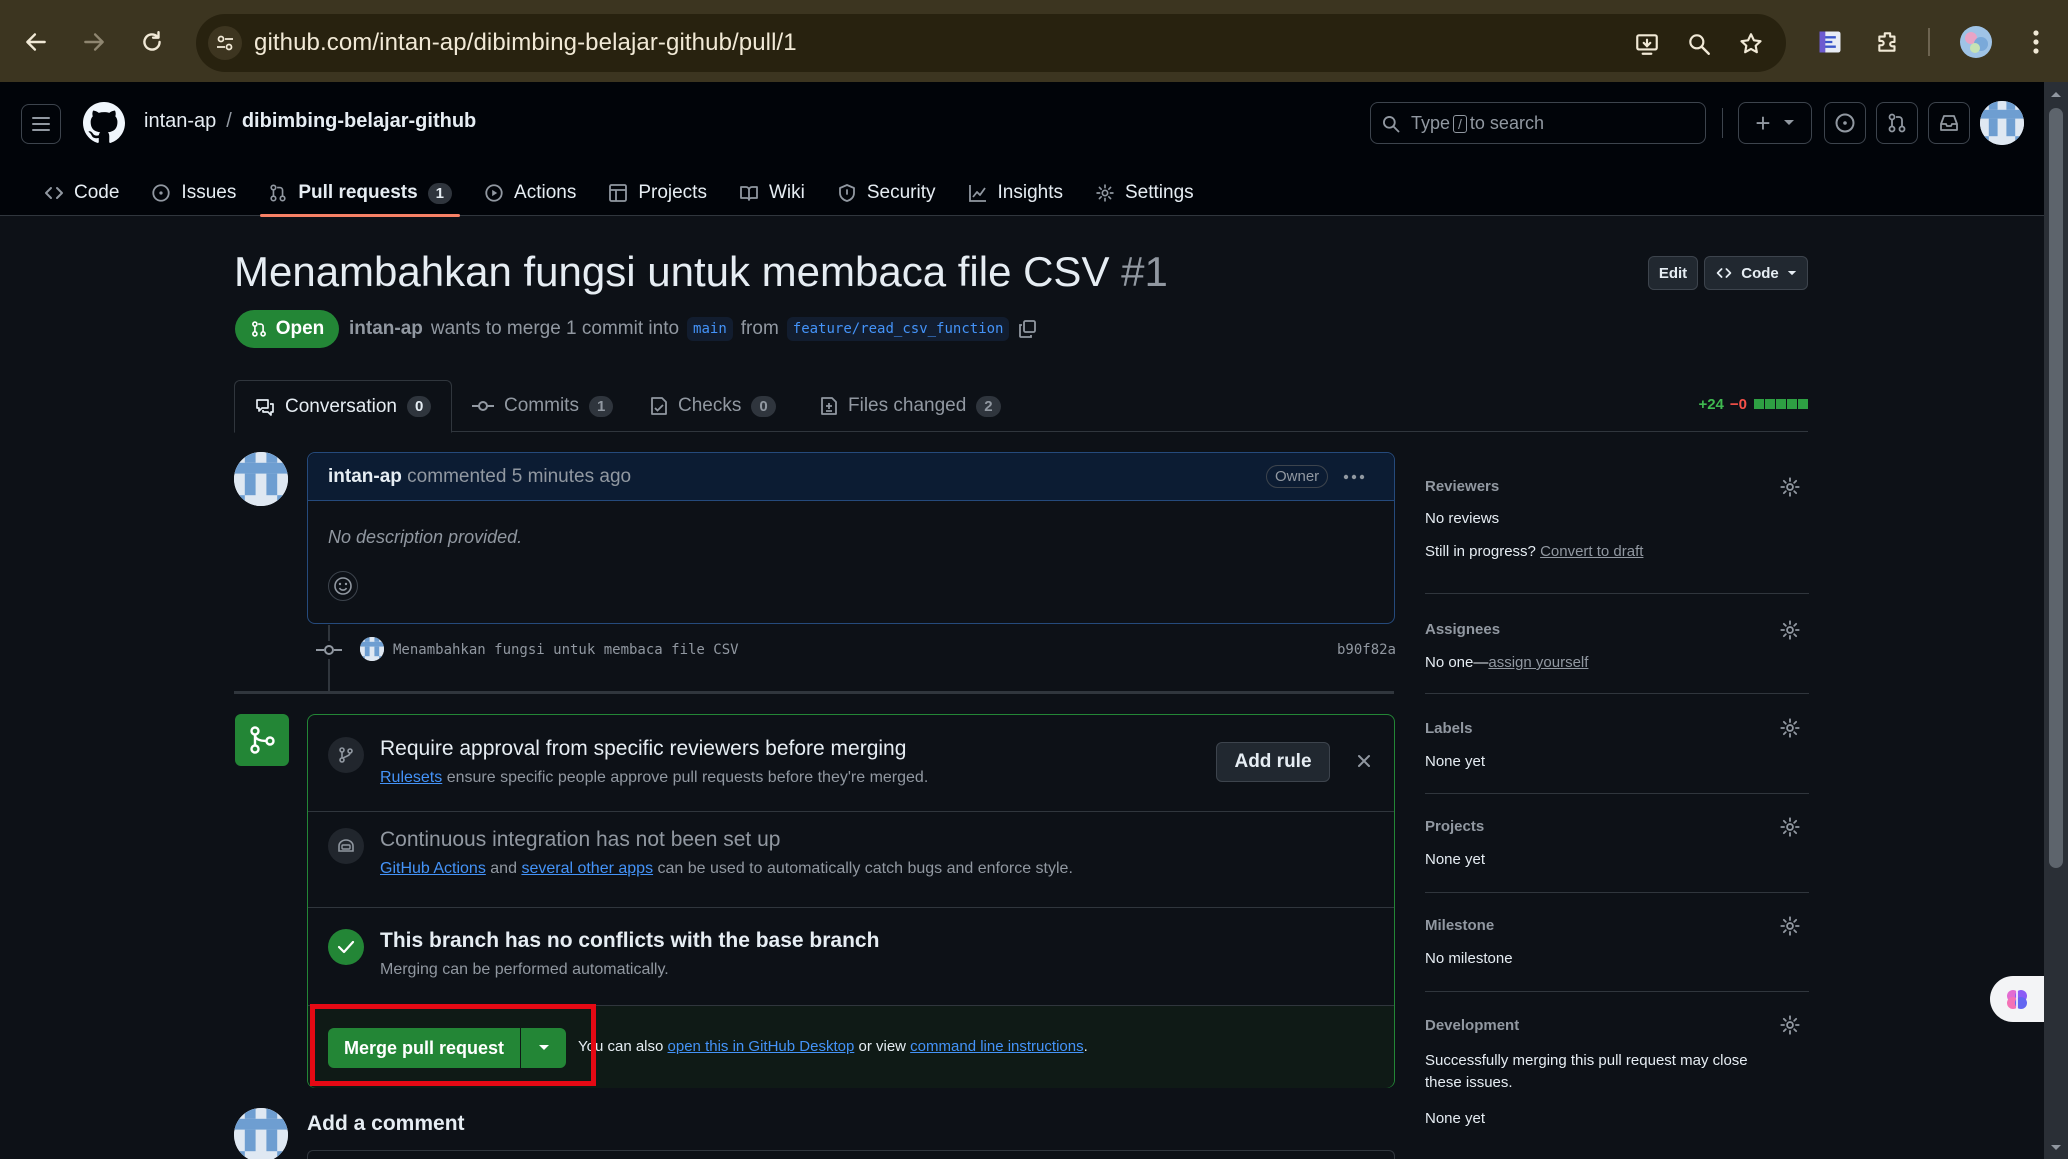 The height and width of the screenshot is (1159, 2068). What do you see at coordinates (1462, 518) in the screenshot?
I see `reviewers-value: No reviews` at bounding box center [1462, 518].